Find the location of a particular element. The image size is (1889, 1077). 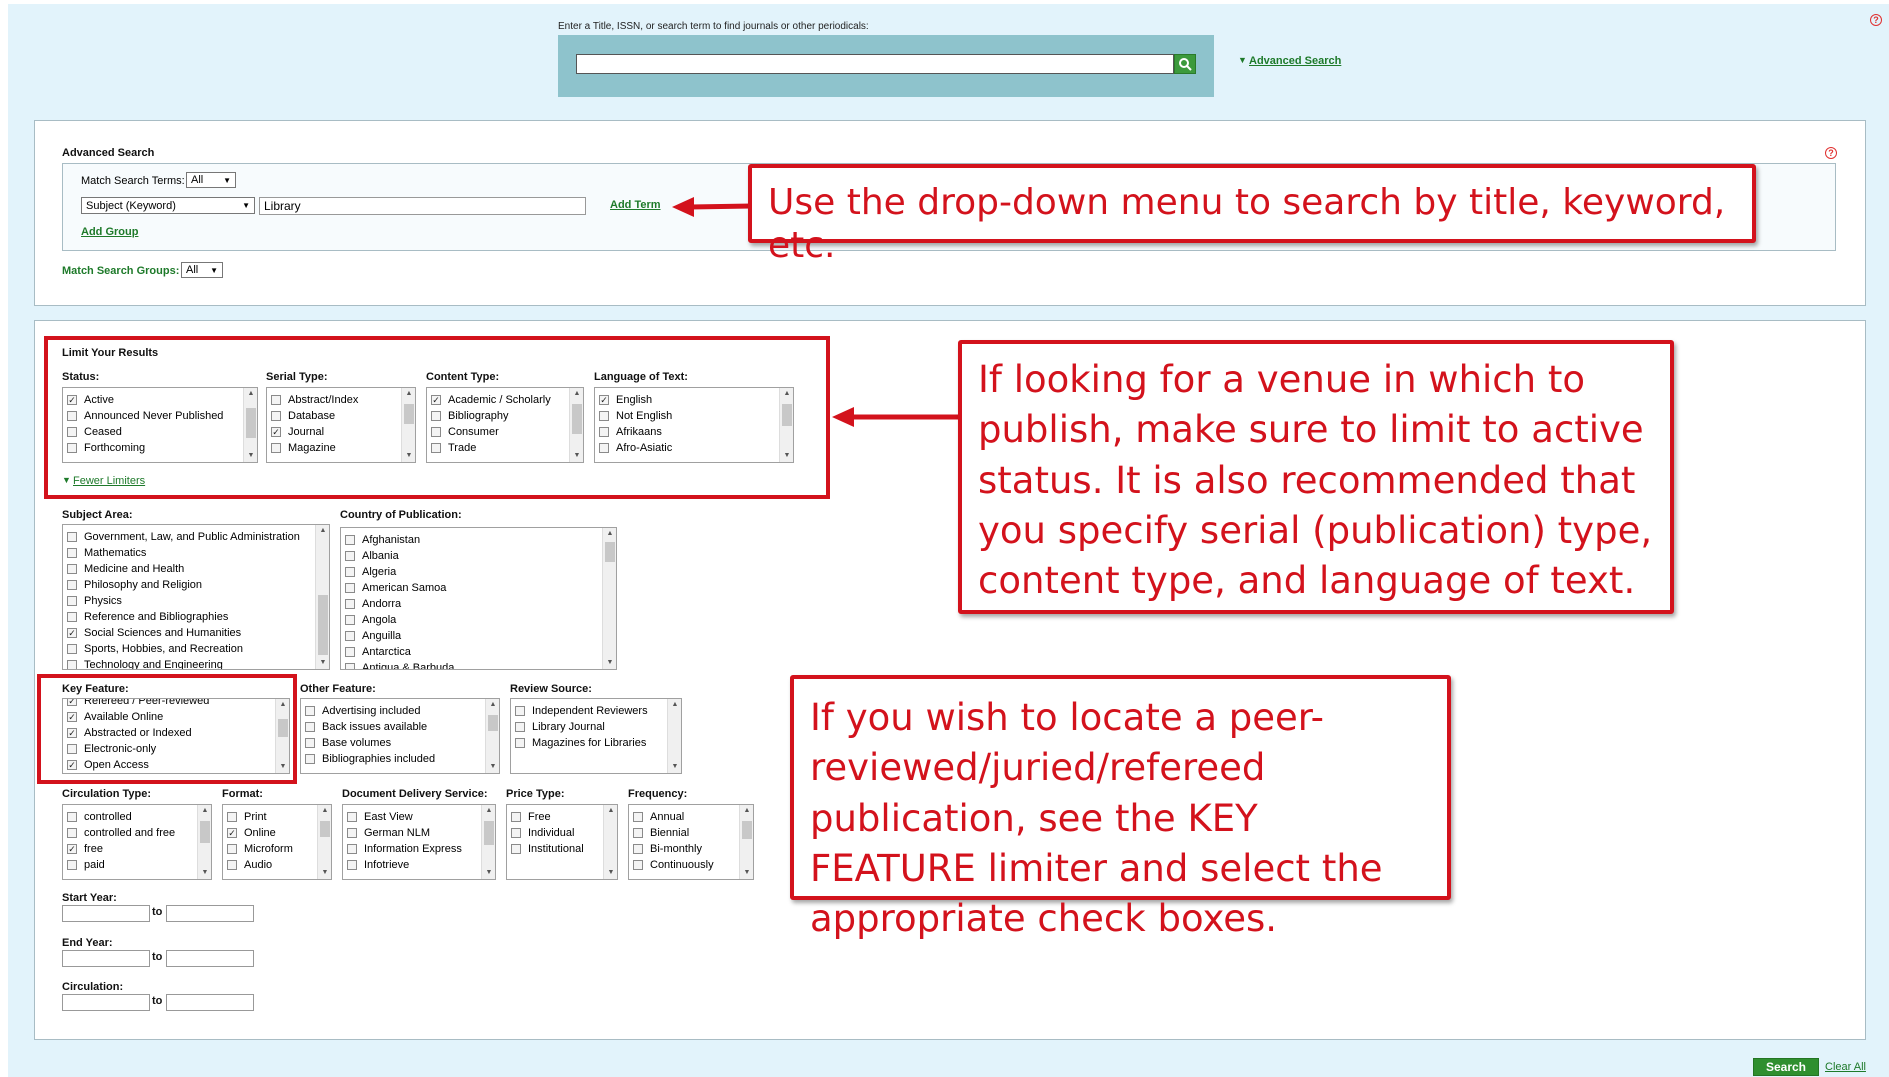

arrow-line is located at coordinates (721, 206).